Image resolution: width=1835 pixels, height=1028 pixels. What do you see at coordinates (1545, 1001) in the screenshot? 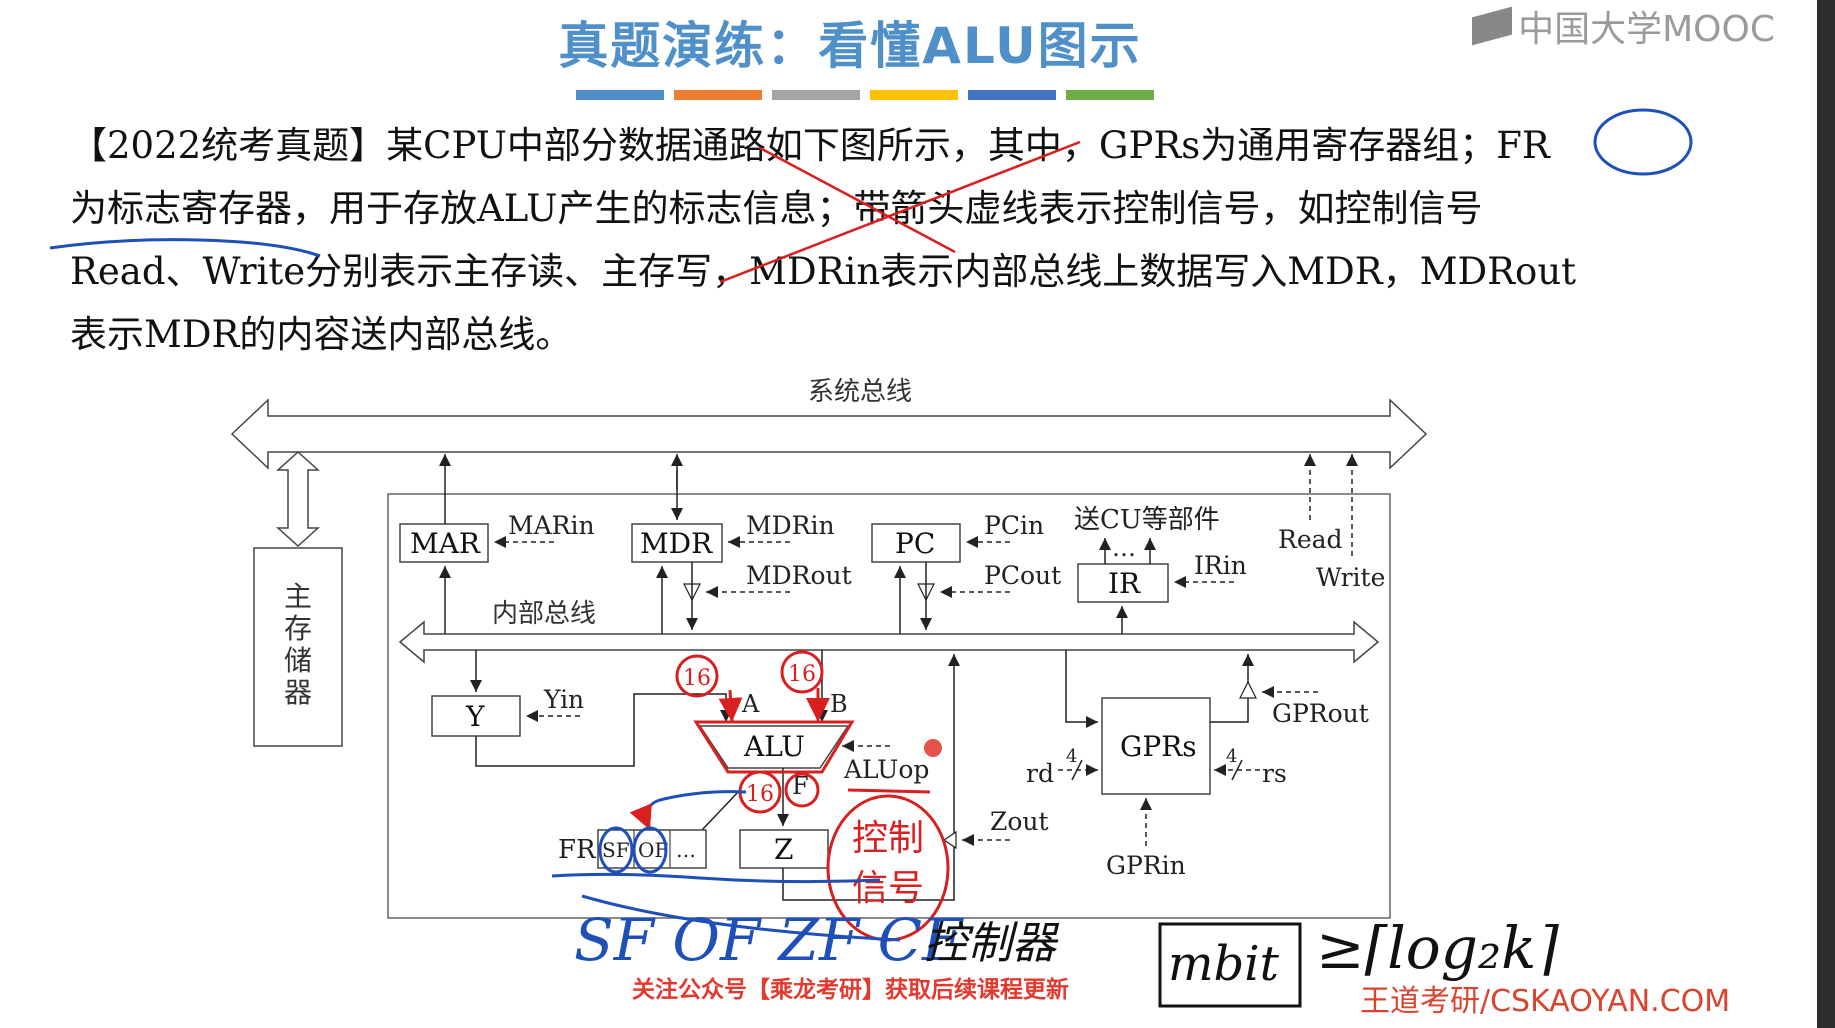
I see `wangdao-brand: 王道考研/CSKAOYAN.COM` at bounding box center [1545, 1001].